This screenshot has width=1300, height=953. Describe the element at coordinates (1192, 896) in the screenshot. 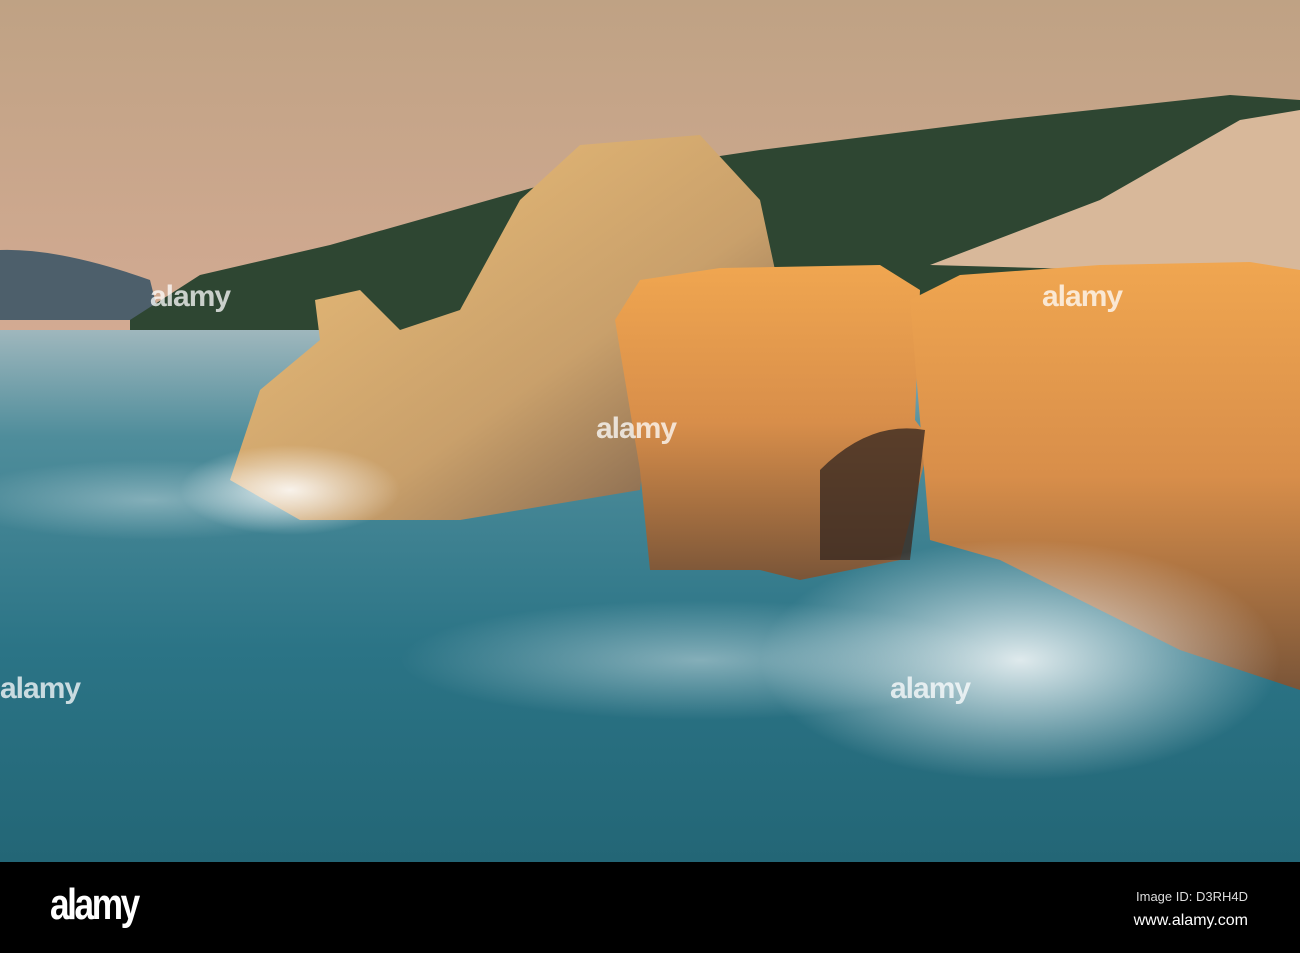

I see `image-id: Image ID: D3RH4D` at that location.